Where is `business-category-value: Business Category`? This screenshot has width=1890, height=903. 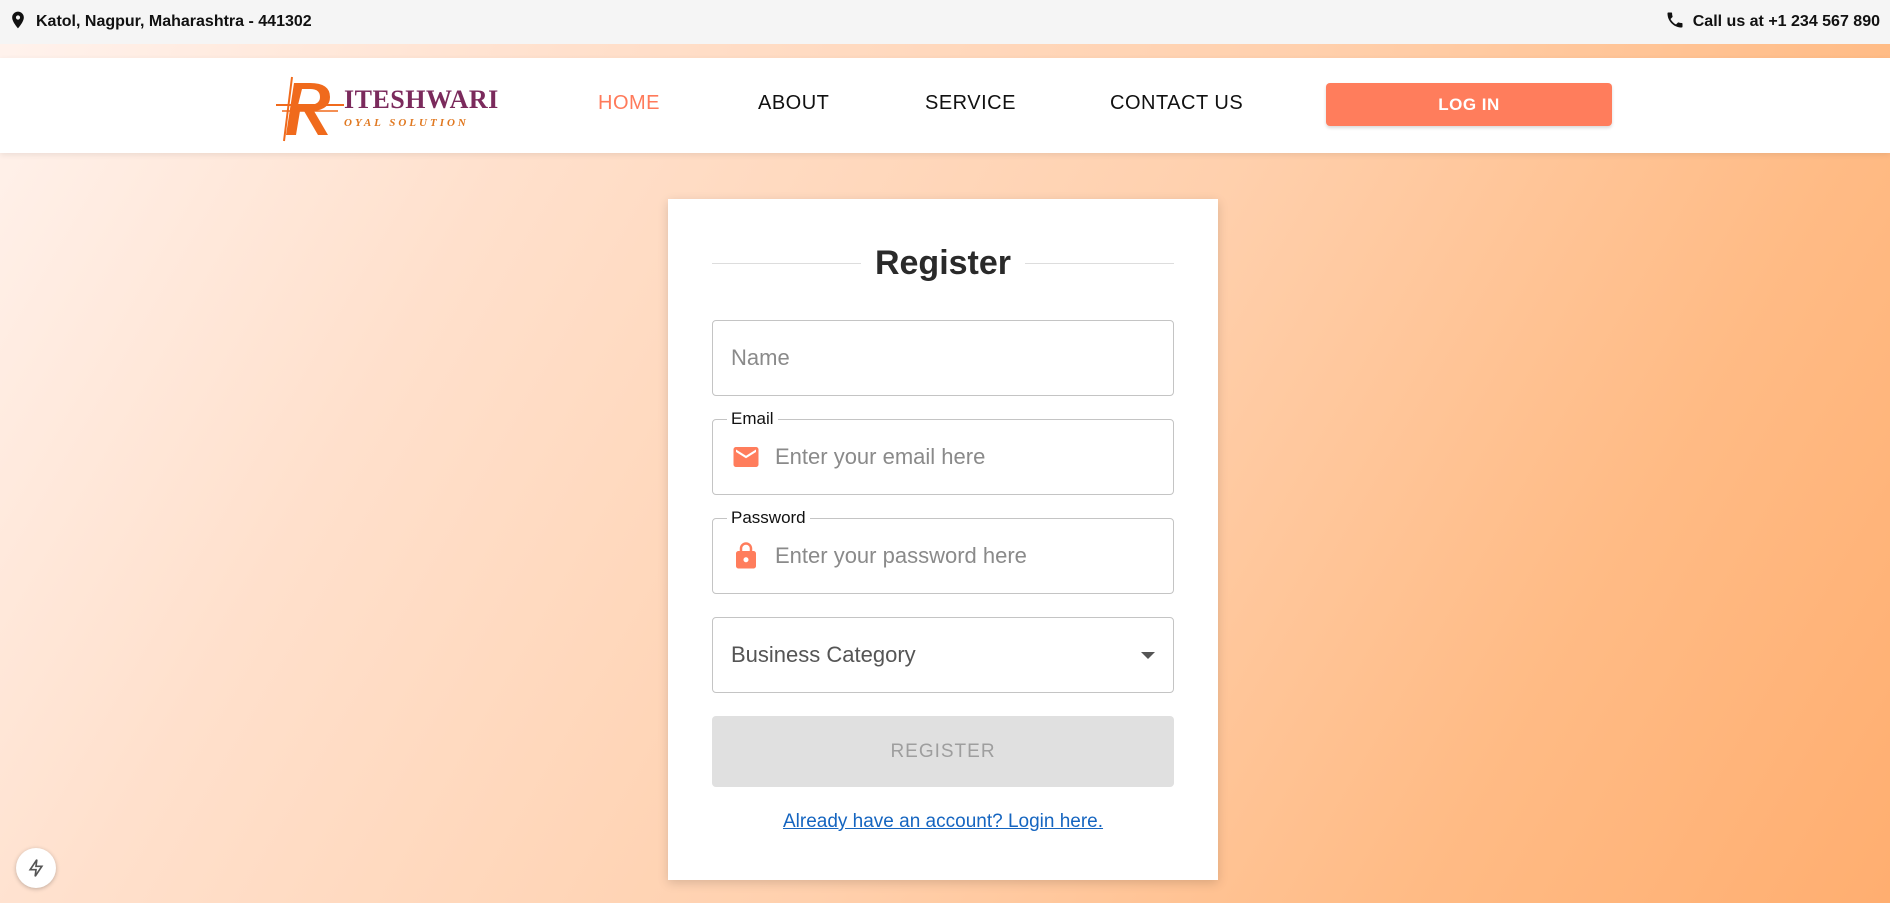
business-category-value: Business Category is located at coordinates (823, 654).